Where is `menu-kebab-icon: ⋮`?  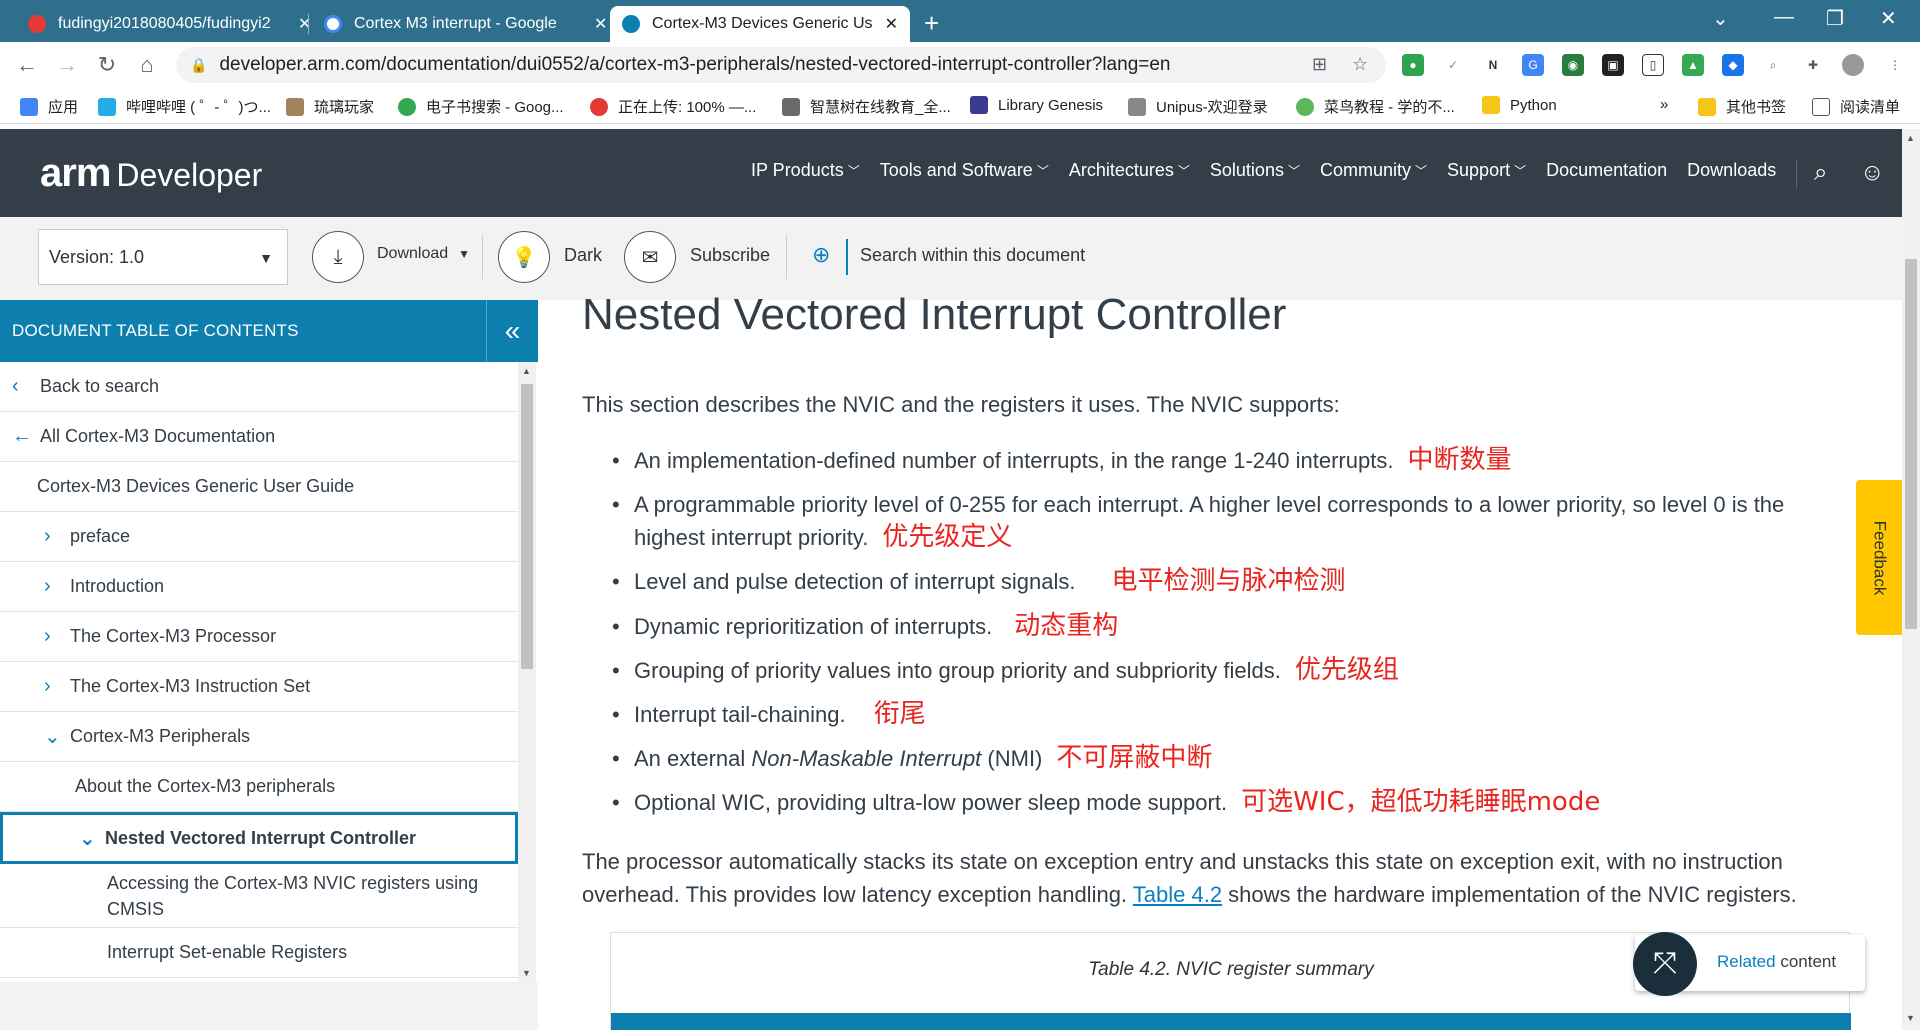 menu-kebab-icon: ⋮ is located at coordinates (1895, 65).